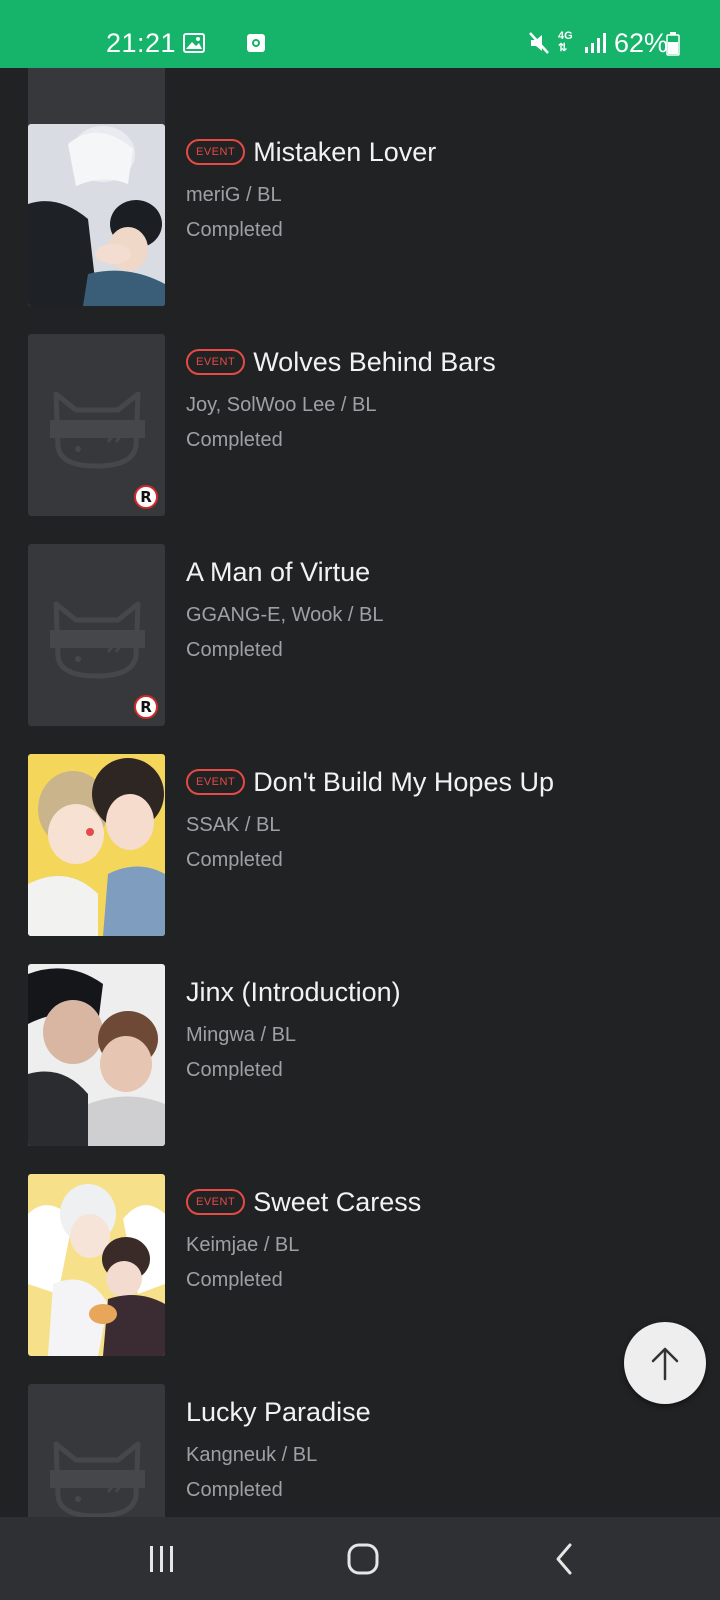 The height and width of the screenshot is (1600, 720). What do you see at coordinates (293, 991) in the screenshot?
I see `series-title: Jinx (Introduction)` at bounding box center [293, 991].